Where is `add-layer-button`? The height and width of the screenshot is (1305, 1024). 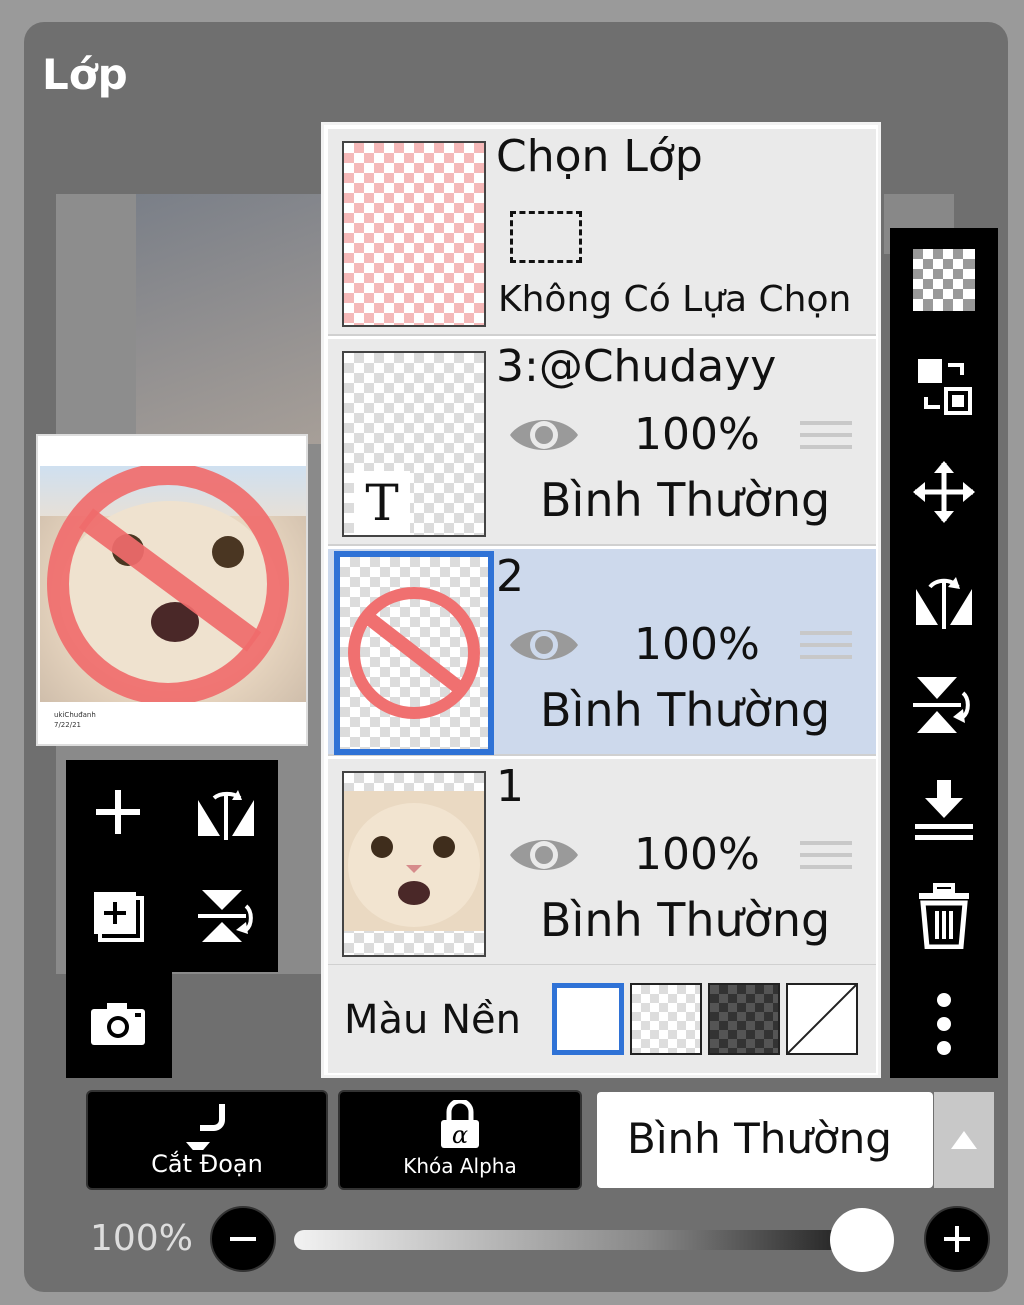 add-layer-button is located at coordinates (118, 812).